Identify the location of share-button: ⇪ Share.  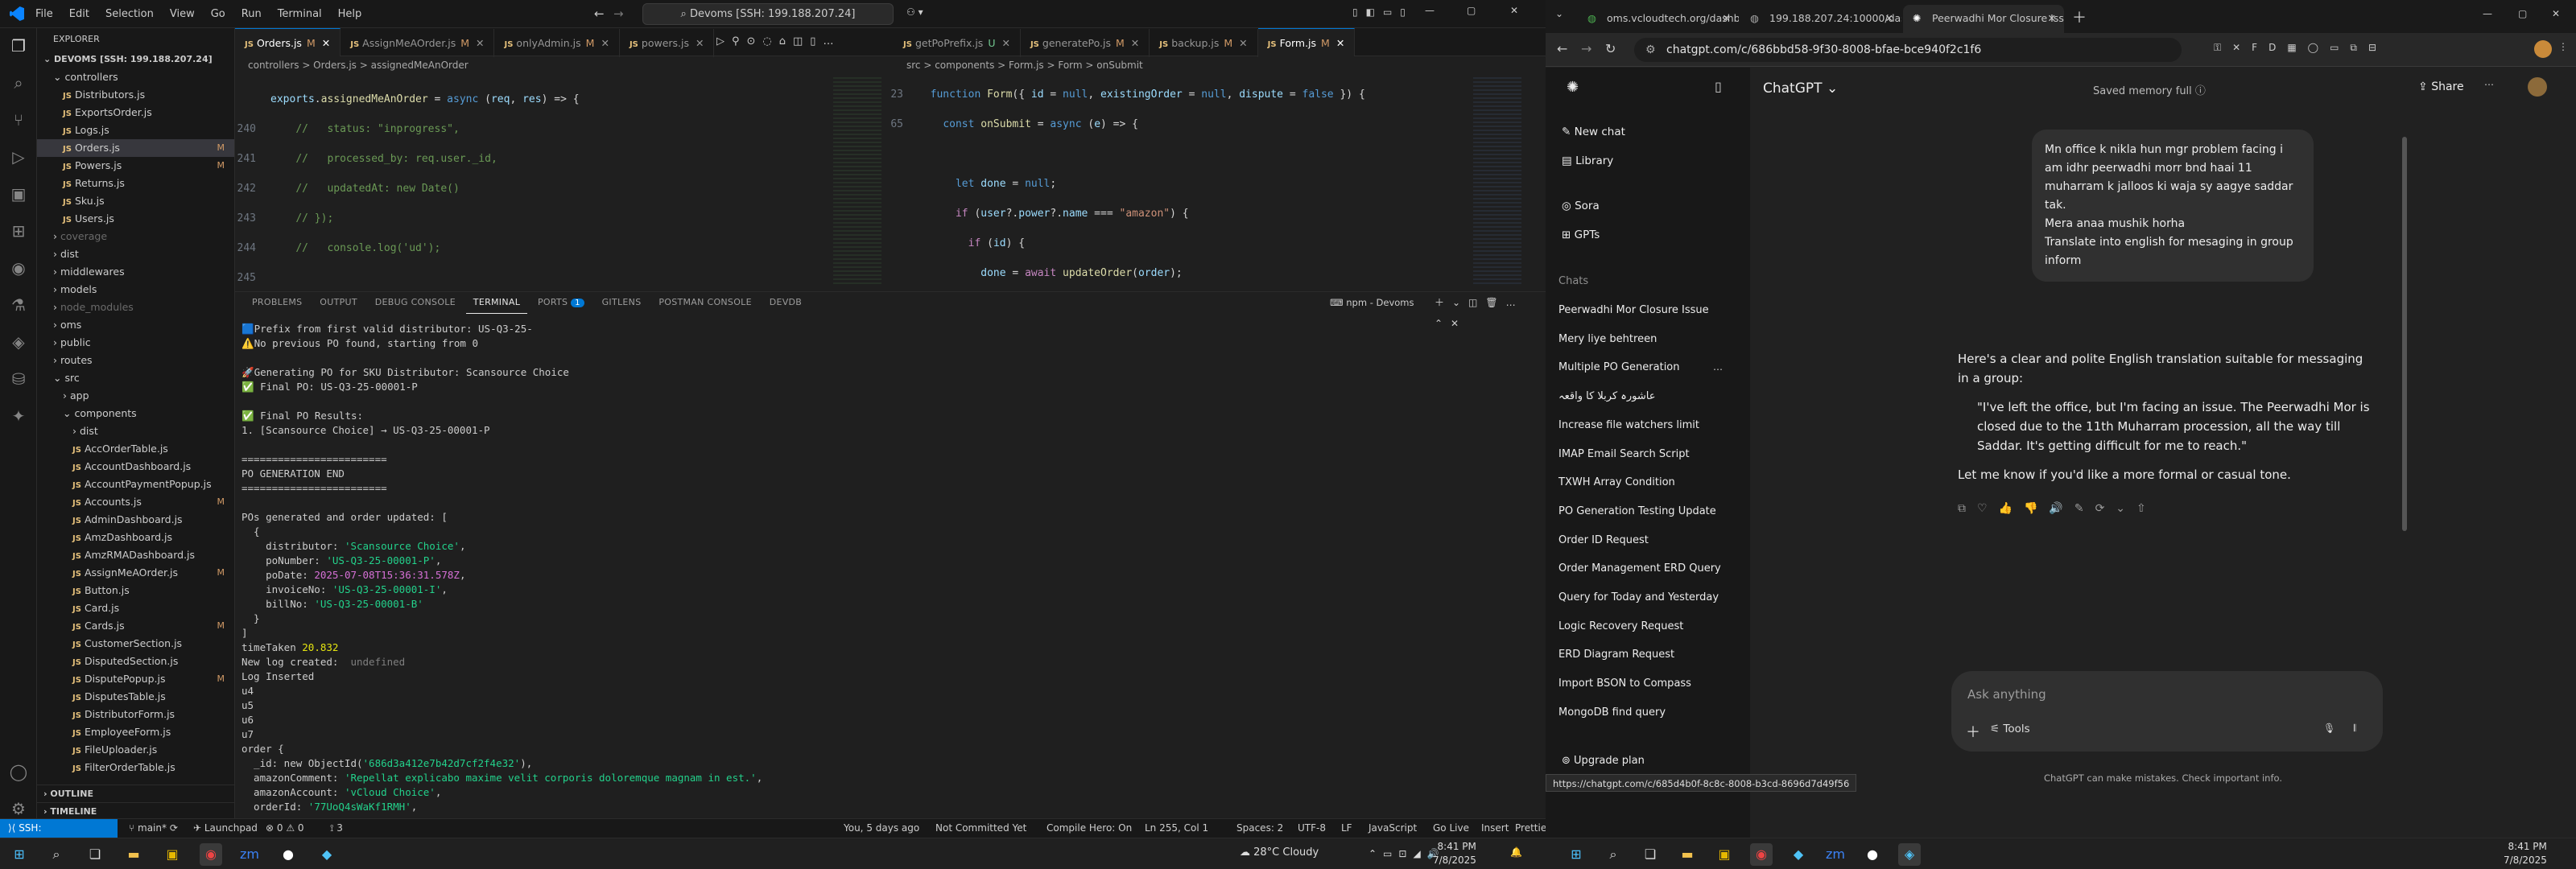
(2441, 86).